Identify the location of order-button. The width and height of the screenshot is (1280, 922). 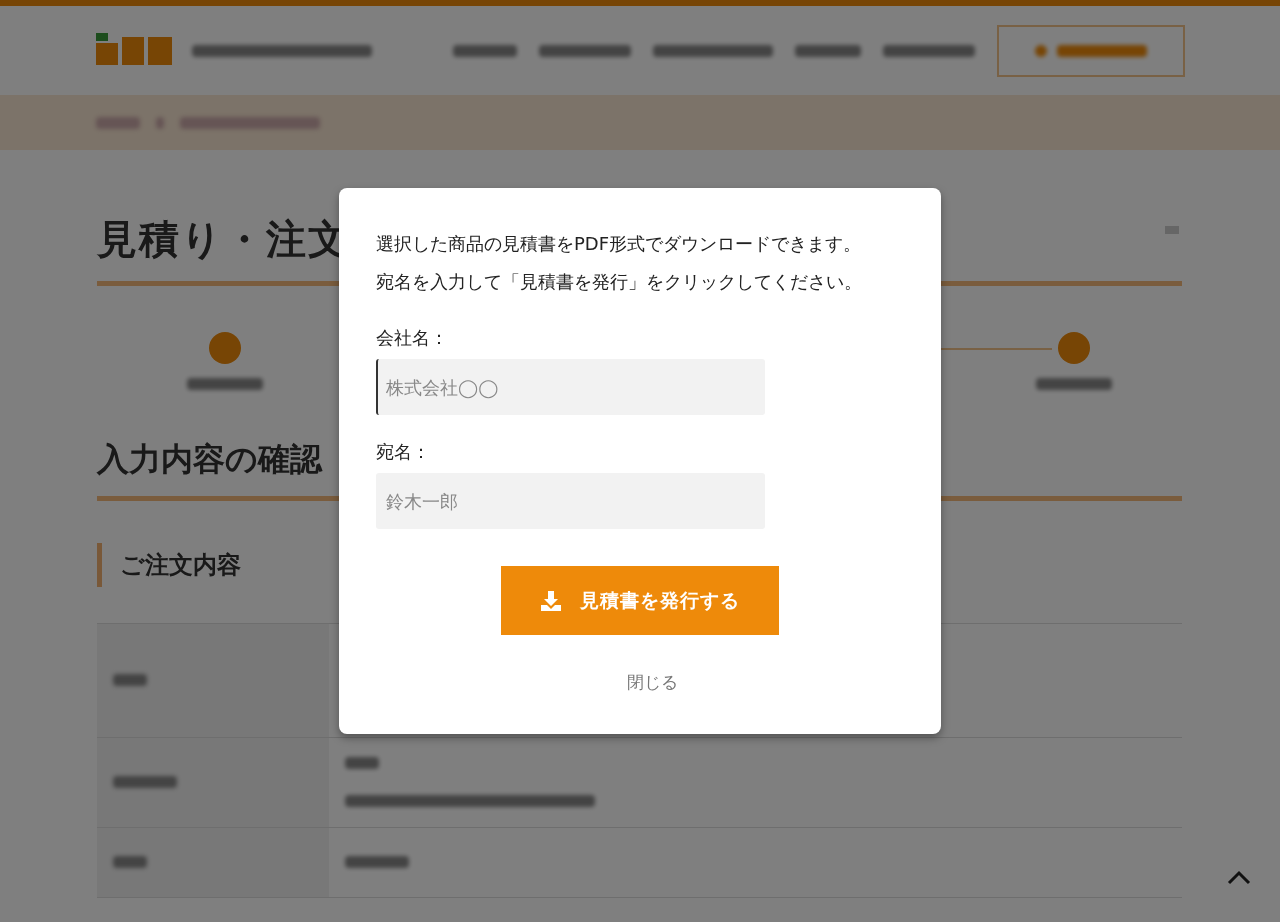
(1091, 50).